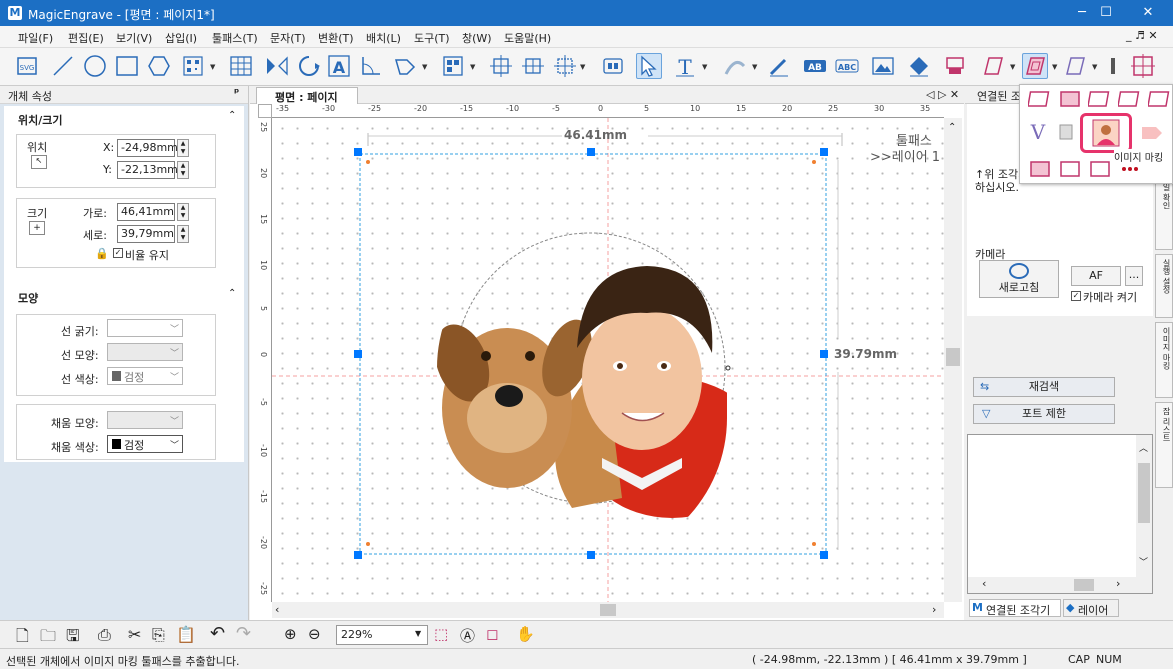 This screenshot has width=1173, height=669. What do you see at coordinates (1130, 99) in the screenshot?
I see `toolpath-engrave-option` at bounding box center [1130, 99].